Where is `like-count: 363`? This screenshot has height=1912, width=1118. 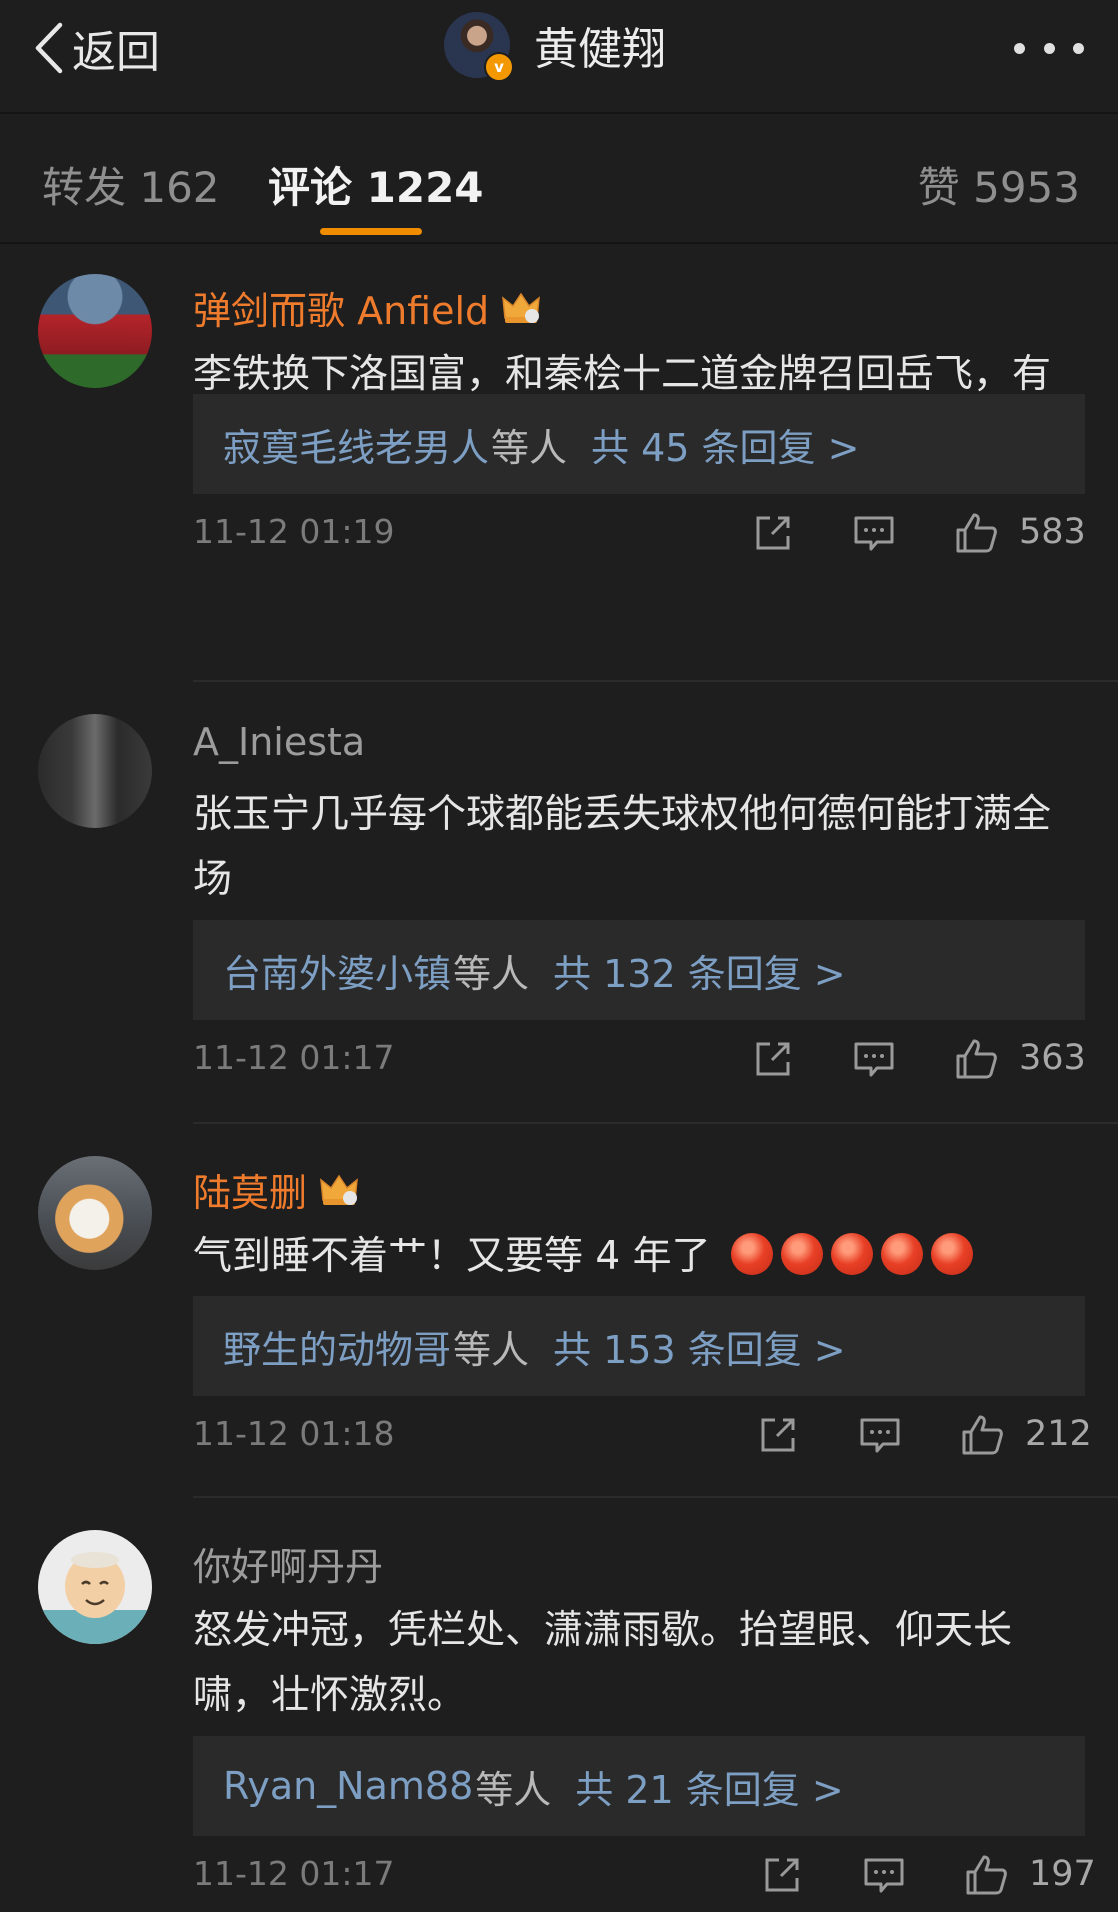
like-count: 363 is located at coordinates (1052, 1058).